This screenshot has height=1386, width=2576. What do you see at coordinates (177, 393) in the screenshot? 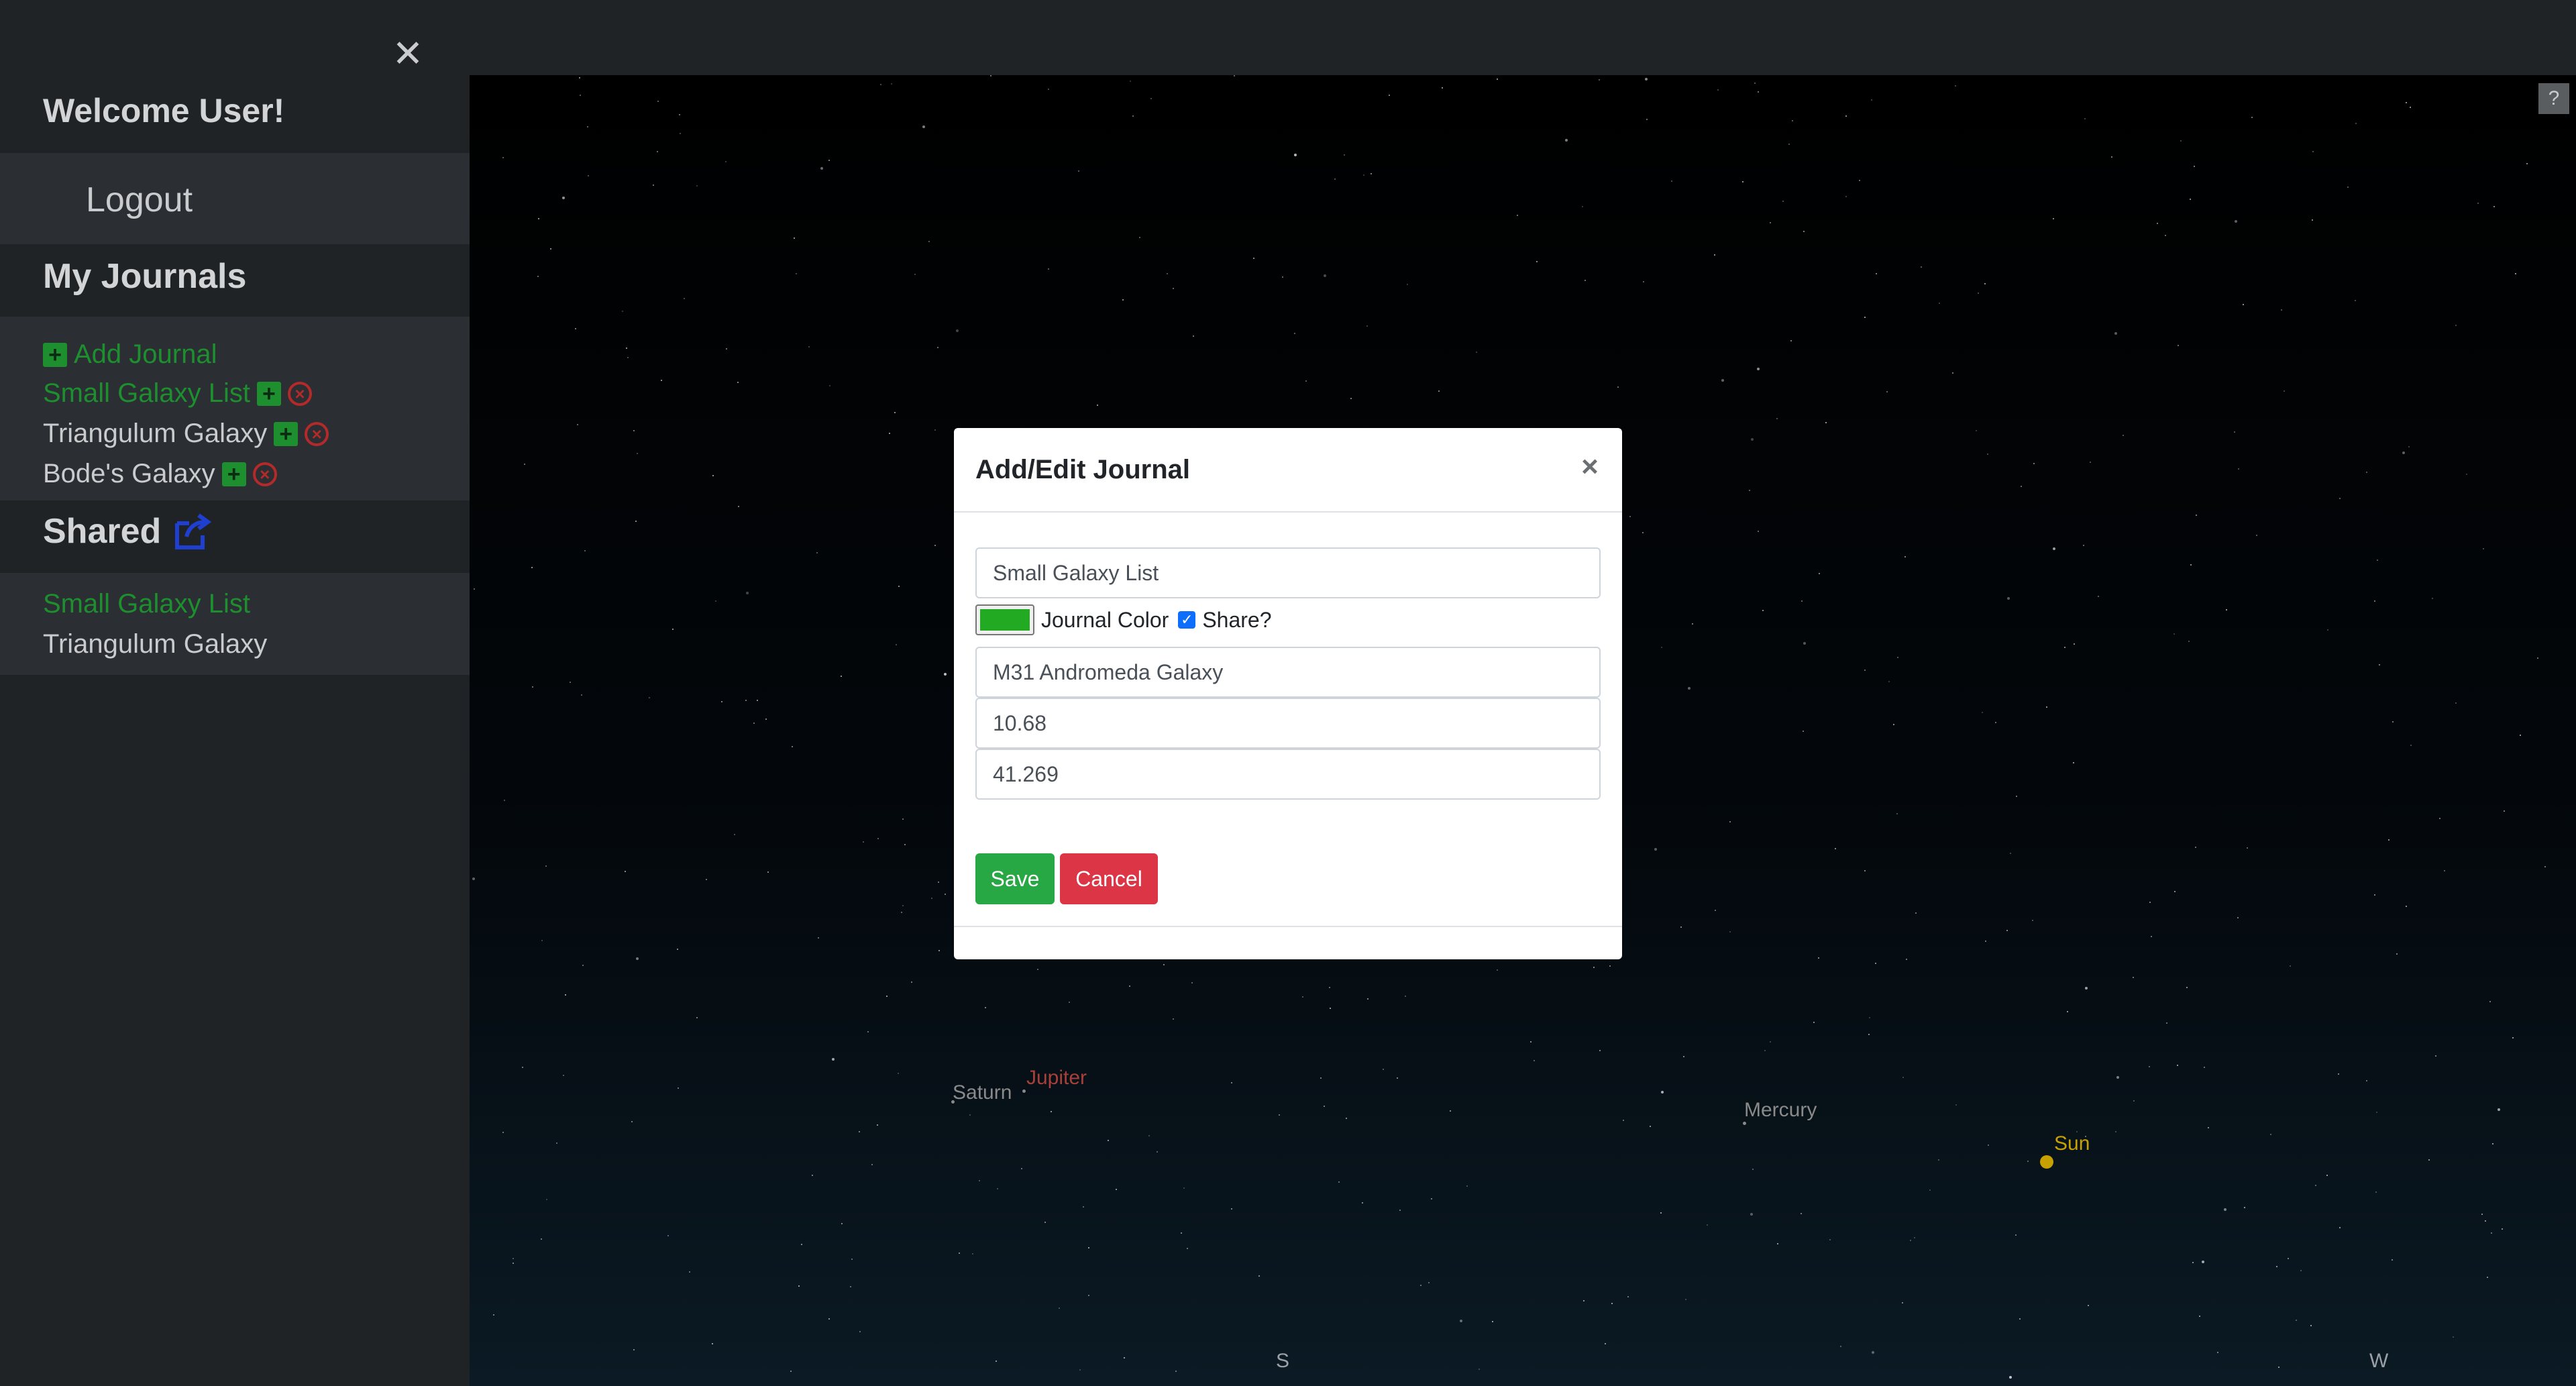
I see `journal-item-small-galaxy-list: Small Galaxy List + ×` at bounding box center [177, 393].